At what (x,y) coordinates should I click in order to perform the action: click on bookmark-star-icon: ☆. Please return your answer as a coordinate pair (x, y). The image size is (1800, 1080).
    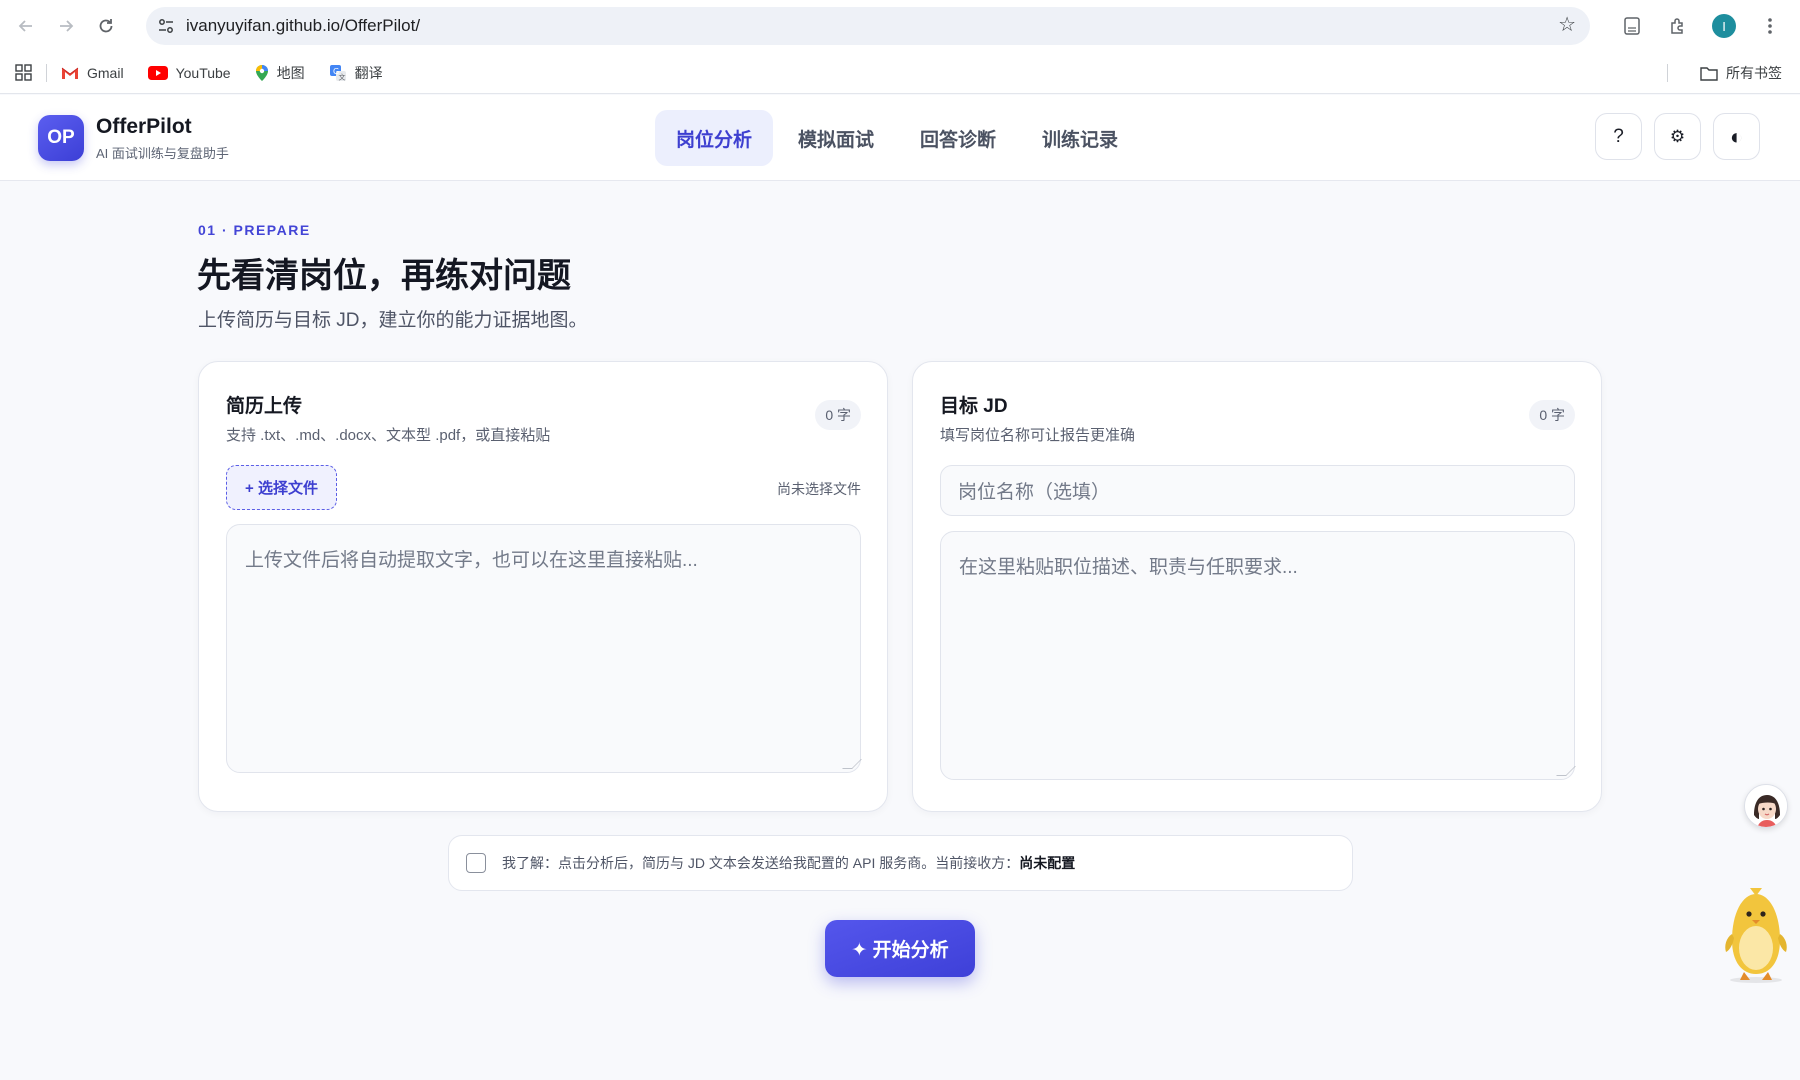
    Looking at the image, I should click on (1567, 25).